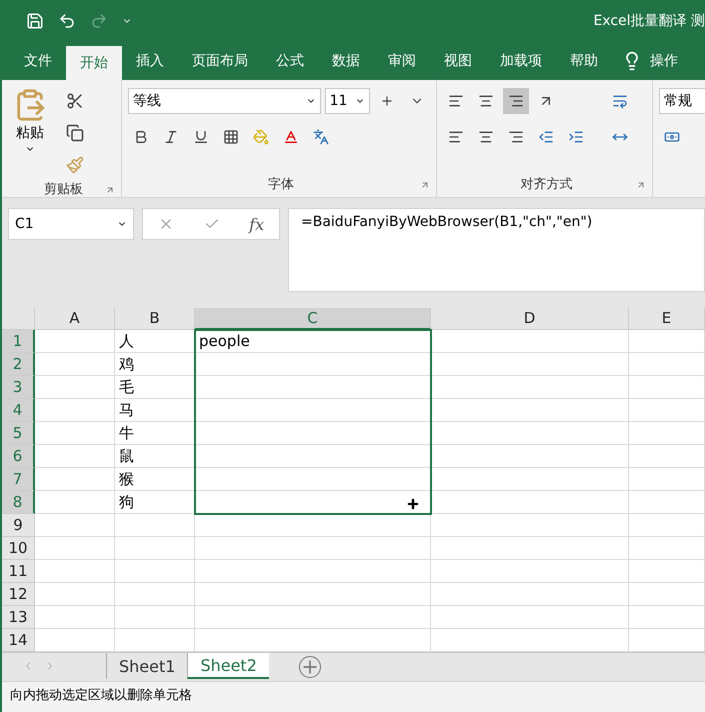  Describe the element at coordinates (18, 571) in the screenshot. I see `row-header: 11` at that location.